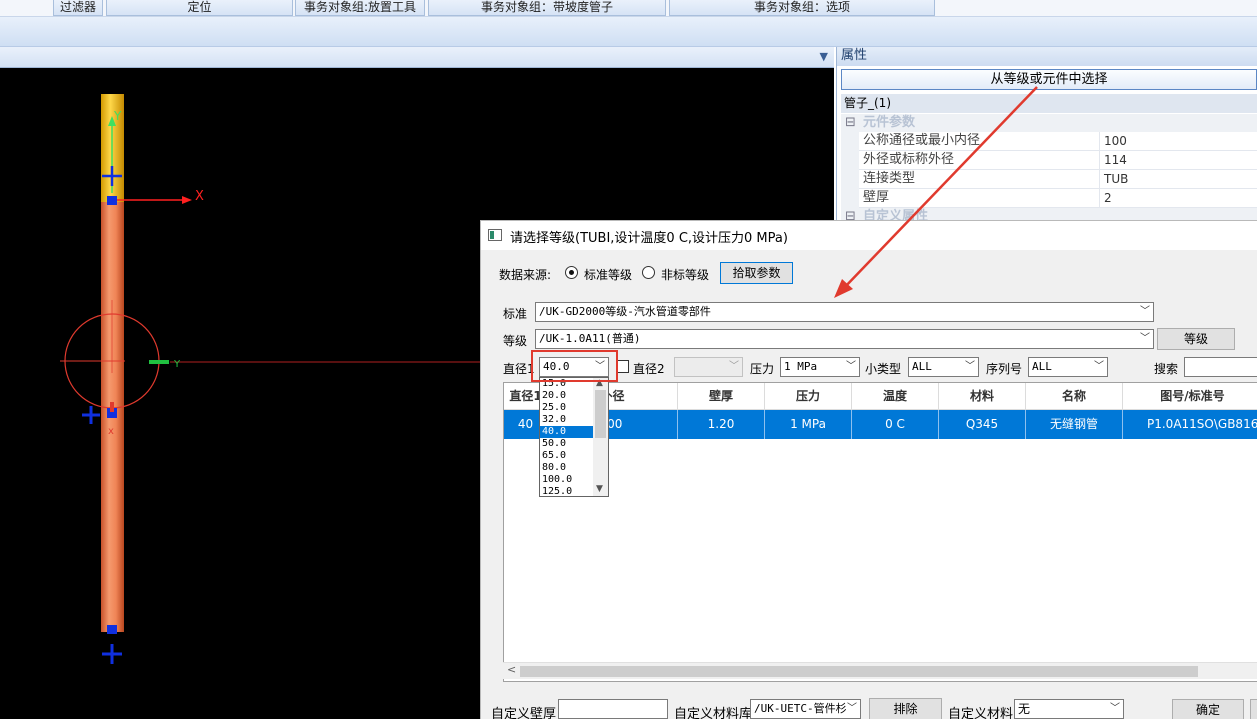 The width and height of the screenshot is (1257, 719). Describe the element at coordinates (1049, 123) in the screenshot. I see `category-component-params: ⊟ 元件参数` at that location.